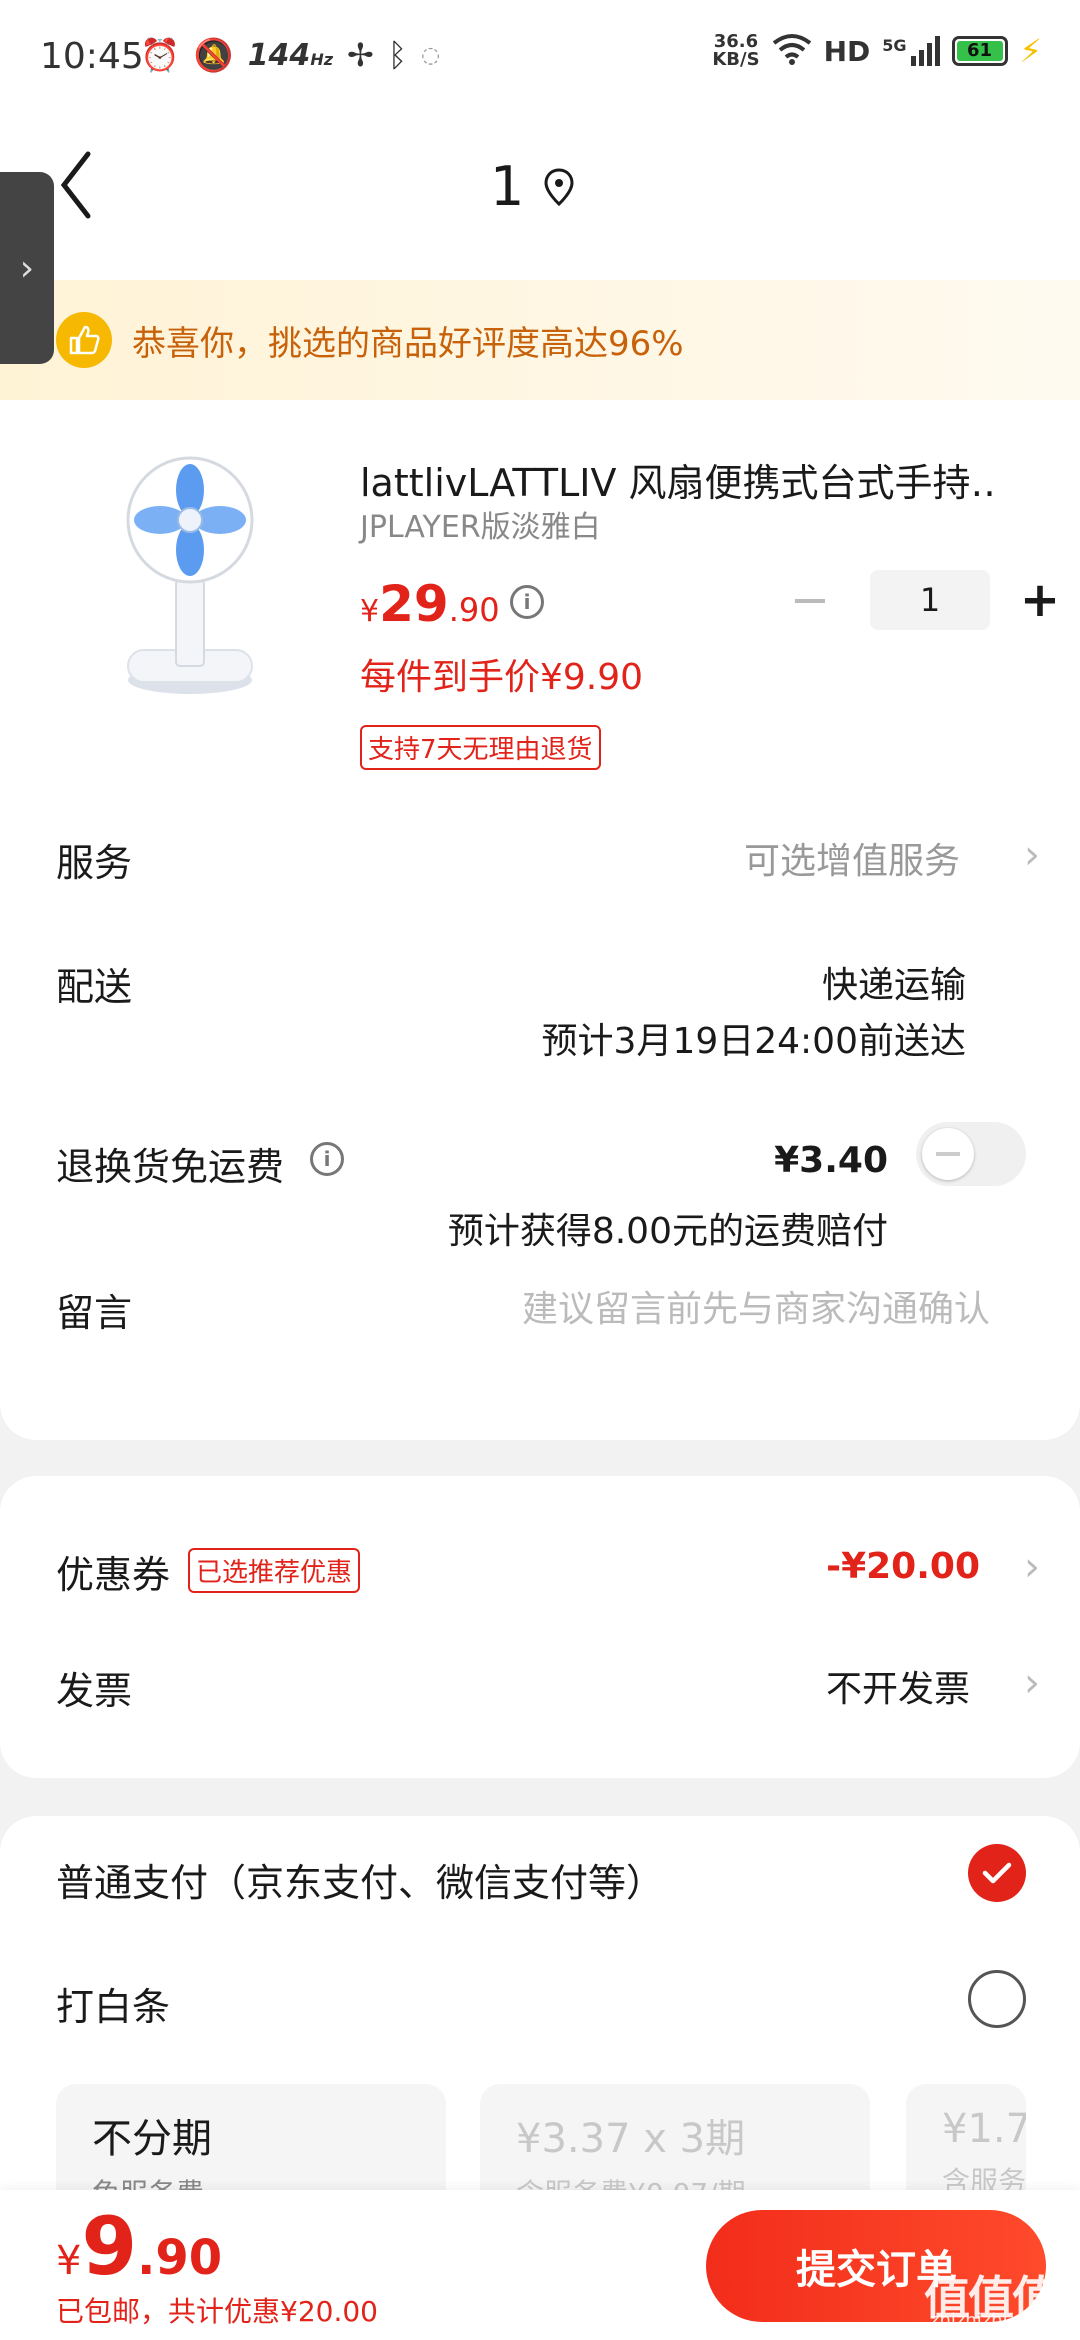 The width and height of the screenshot is (1080, 2340). What do you see at coordinates (94, 987) in the screenshot?
I see `delivery-label: 配送` at bounding box center [94, 987].